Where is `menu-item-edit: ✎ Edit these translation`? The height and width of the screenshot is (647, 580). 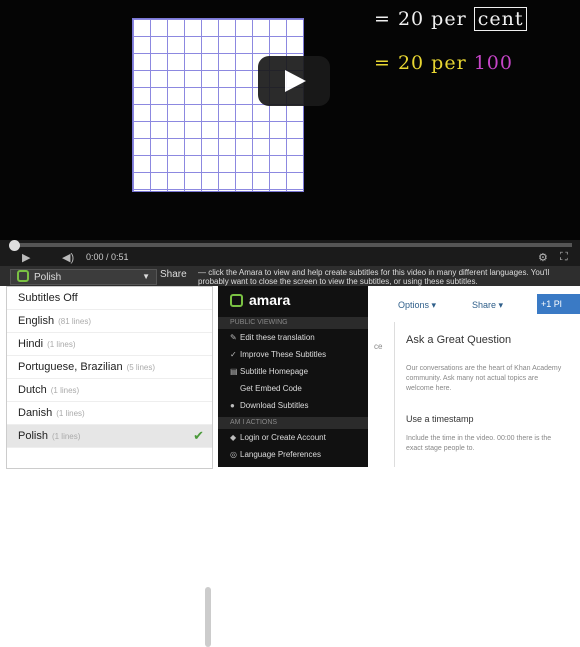 menu-item-edit: ✎ Edit these translation is located at coordinates (293, 337).